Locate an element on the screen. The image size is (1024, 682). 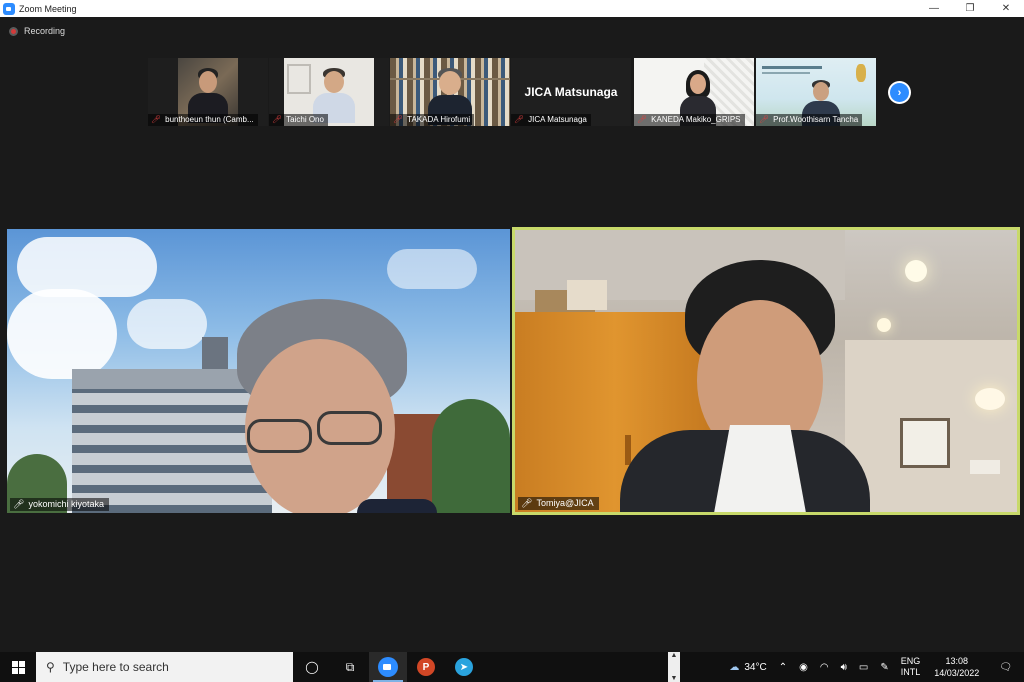
battery-icon: ▭ is located at coordinates (863, 667).